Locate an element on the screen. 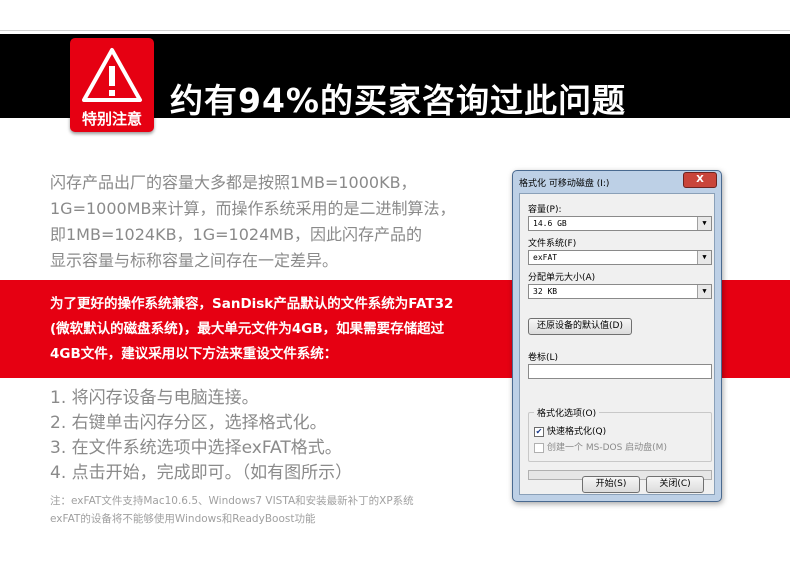 This screenshot has height=568, width=790. msdos-boot-option: 创建一个 MS-DOS 启动盘(M) is located at coordinates (600, 446).